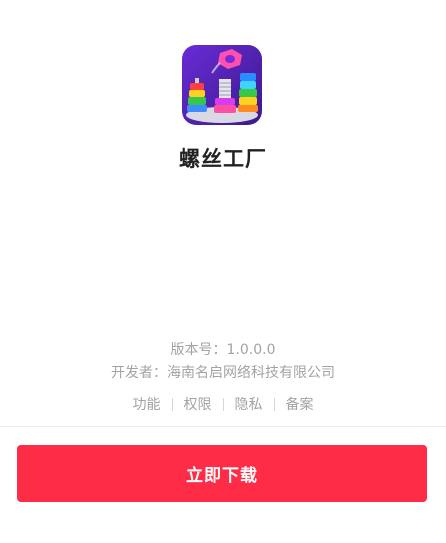 This screenshot has width=446, height=543. I want to click on developer-text: 开发者：海南名启网络科技有限公司, so click(223, 373).